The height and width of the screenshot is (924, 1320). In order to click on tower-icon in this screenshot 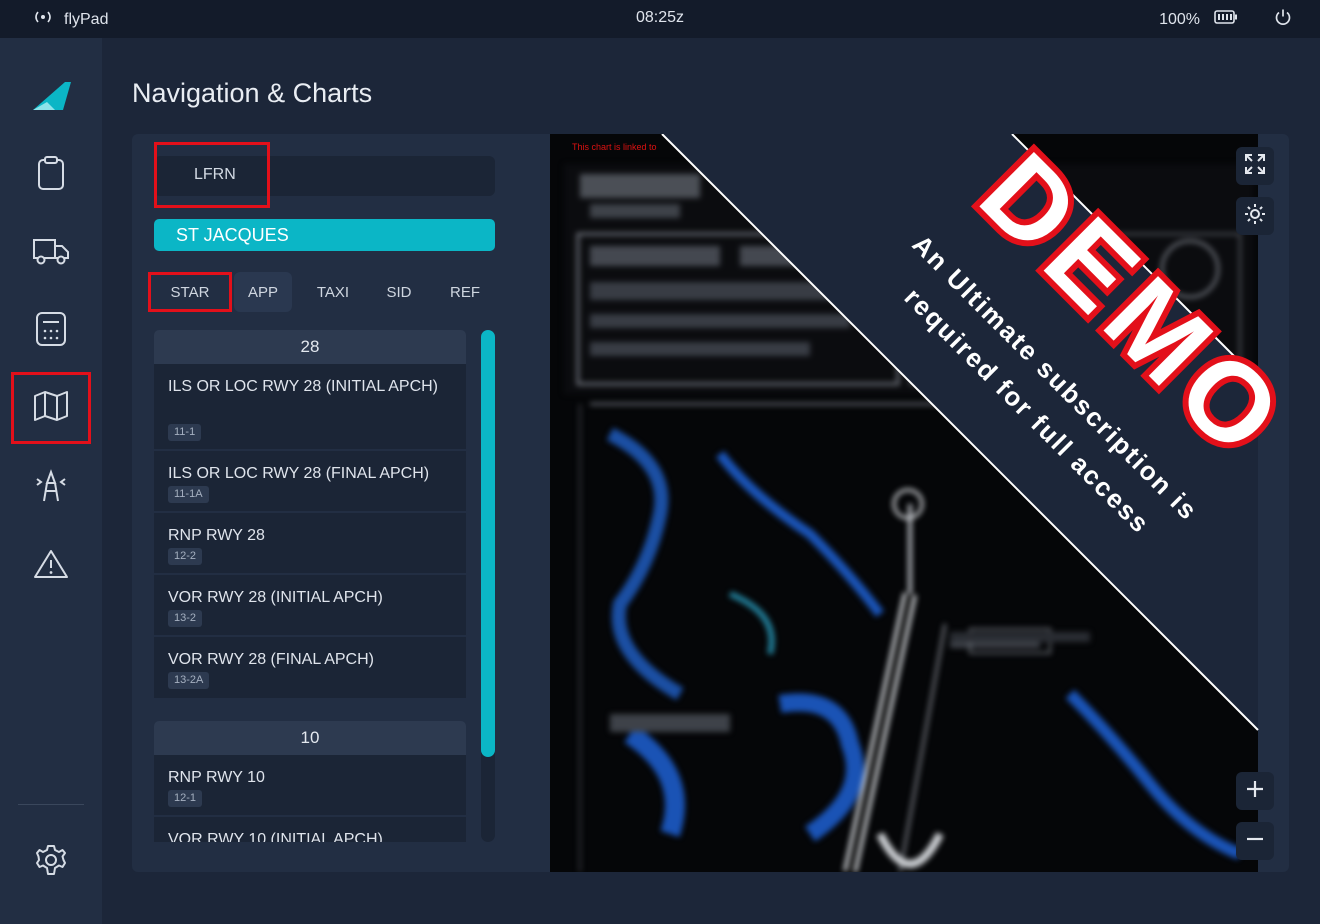, I will do `click(51, 488)`.